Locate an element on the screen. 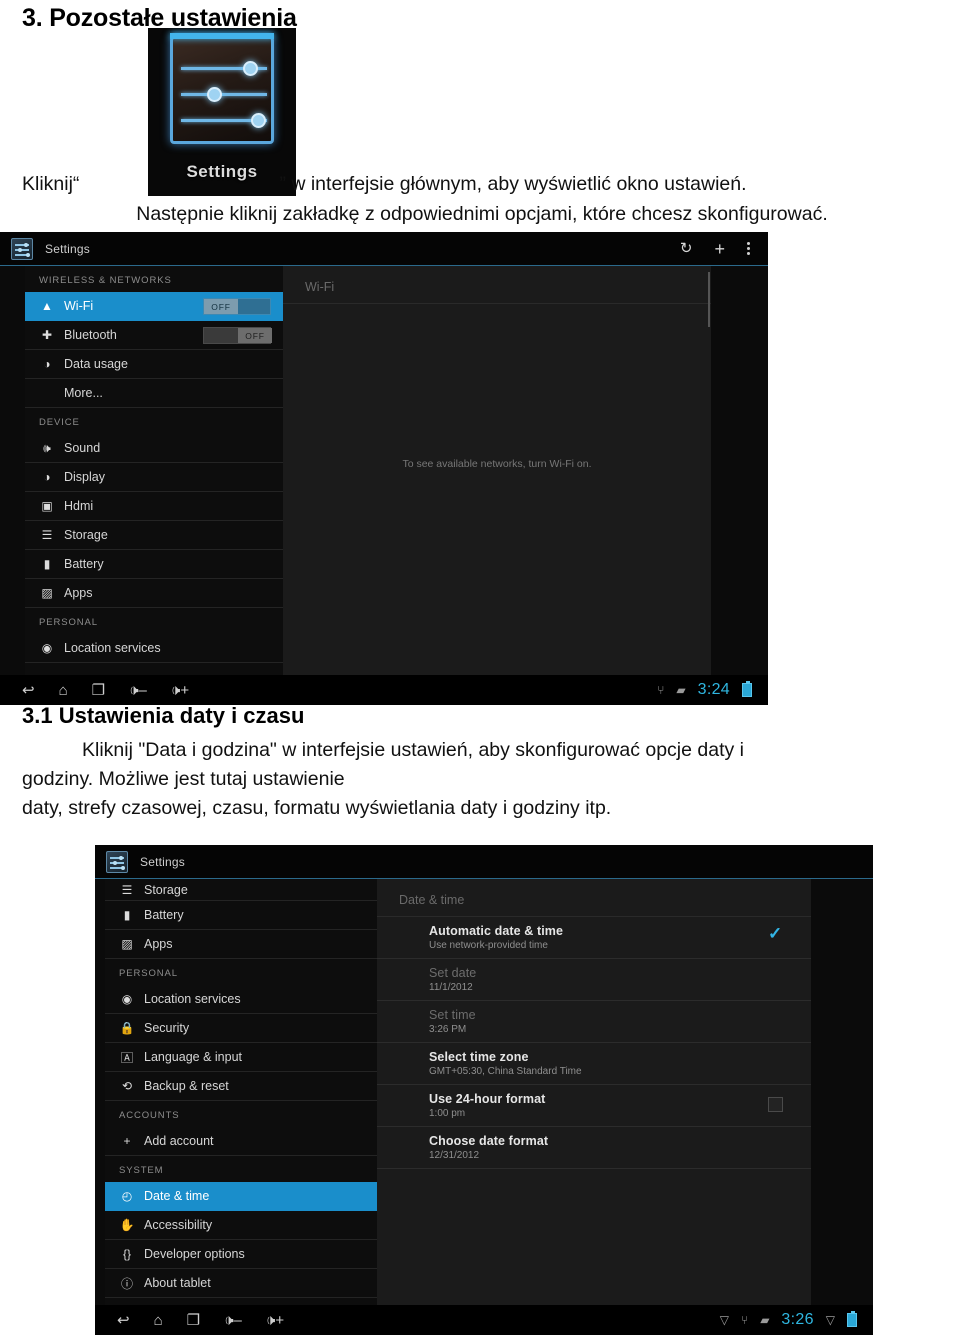 Image resolution: width=960 pixels, height=1335 pixels. sidebar-item-backup-reset: ⟲ Backup & reset is located at coordinates (241, 1086).